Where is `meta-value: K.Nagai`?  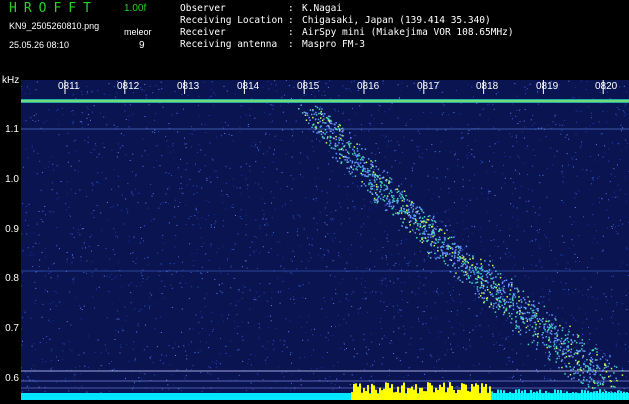 meta-value: K.Nagai is located at coordinates (322, 8).